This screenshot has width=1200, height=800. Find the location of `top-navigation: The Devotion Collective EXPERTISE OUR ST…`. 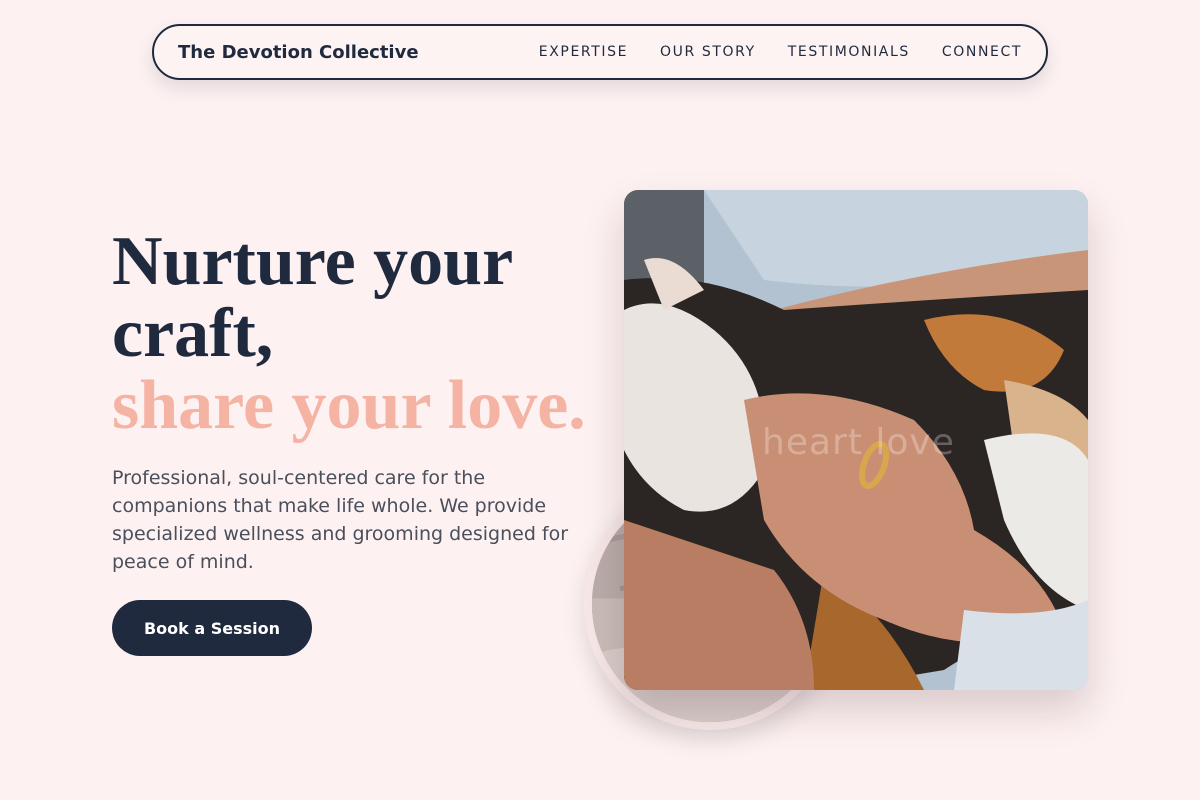

top-navigation: The Devotion Collective EXPERTISE OUR ST… is located at coordinates (600, 52).